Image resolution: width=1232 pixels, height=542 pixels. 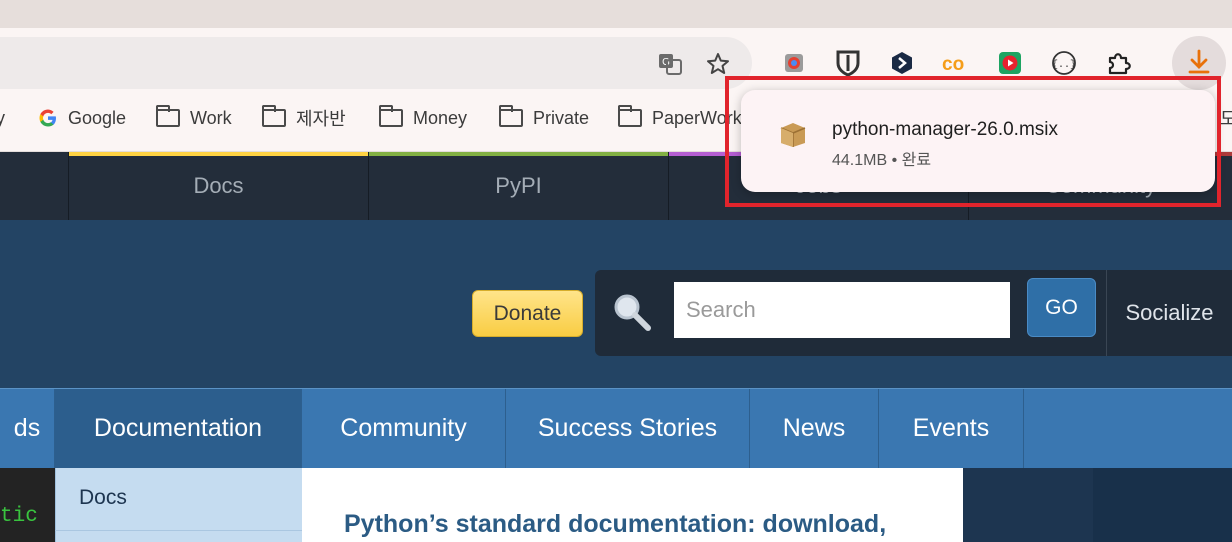 What do you see at coordinates (1199, 61) in the screenshot?
I see `download-icon` at bounding box center [1199, 61].